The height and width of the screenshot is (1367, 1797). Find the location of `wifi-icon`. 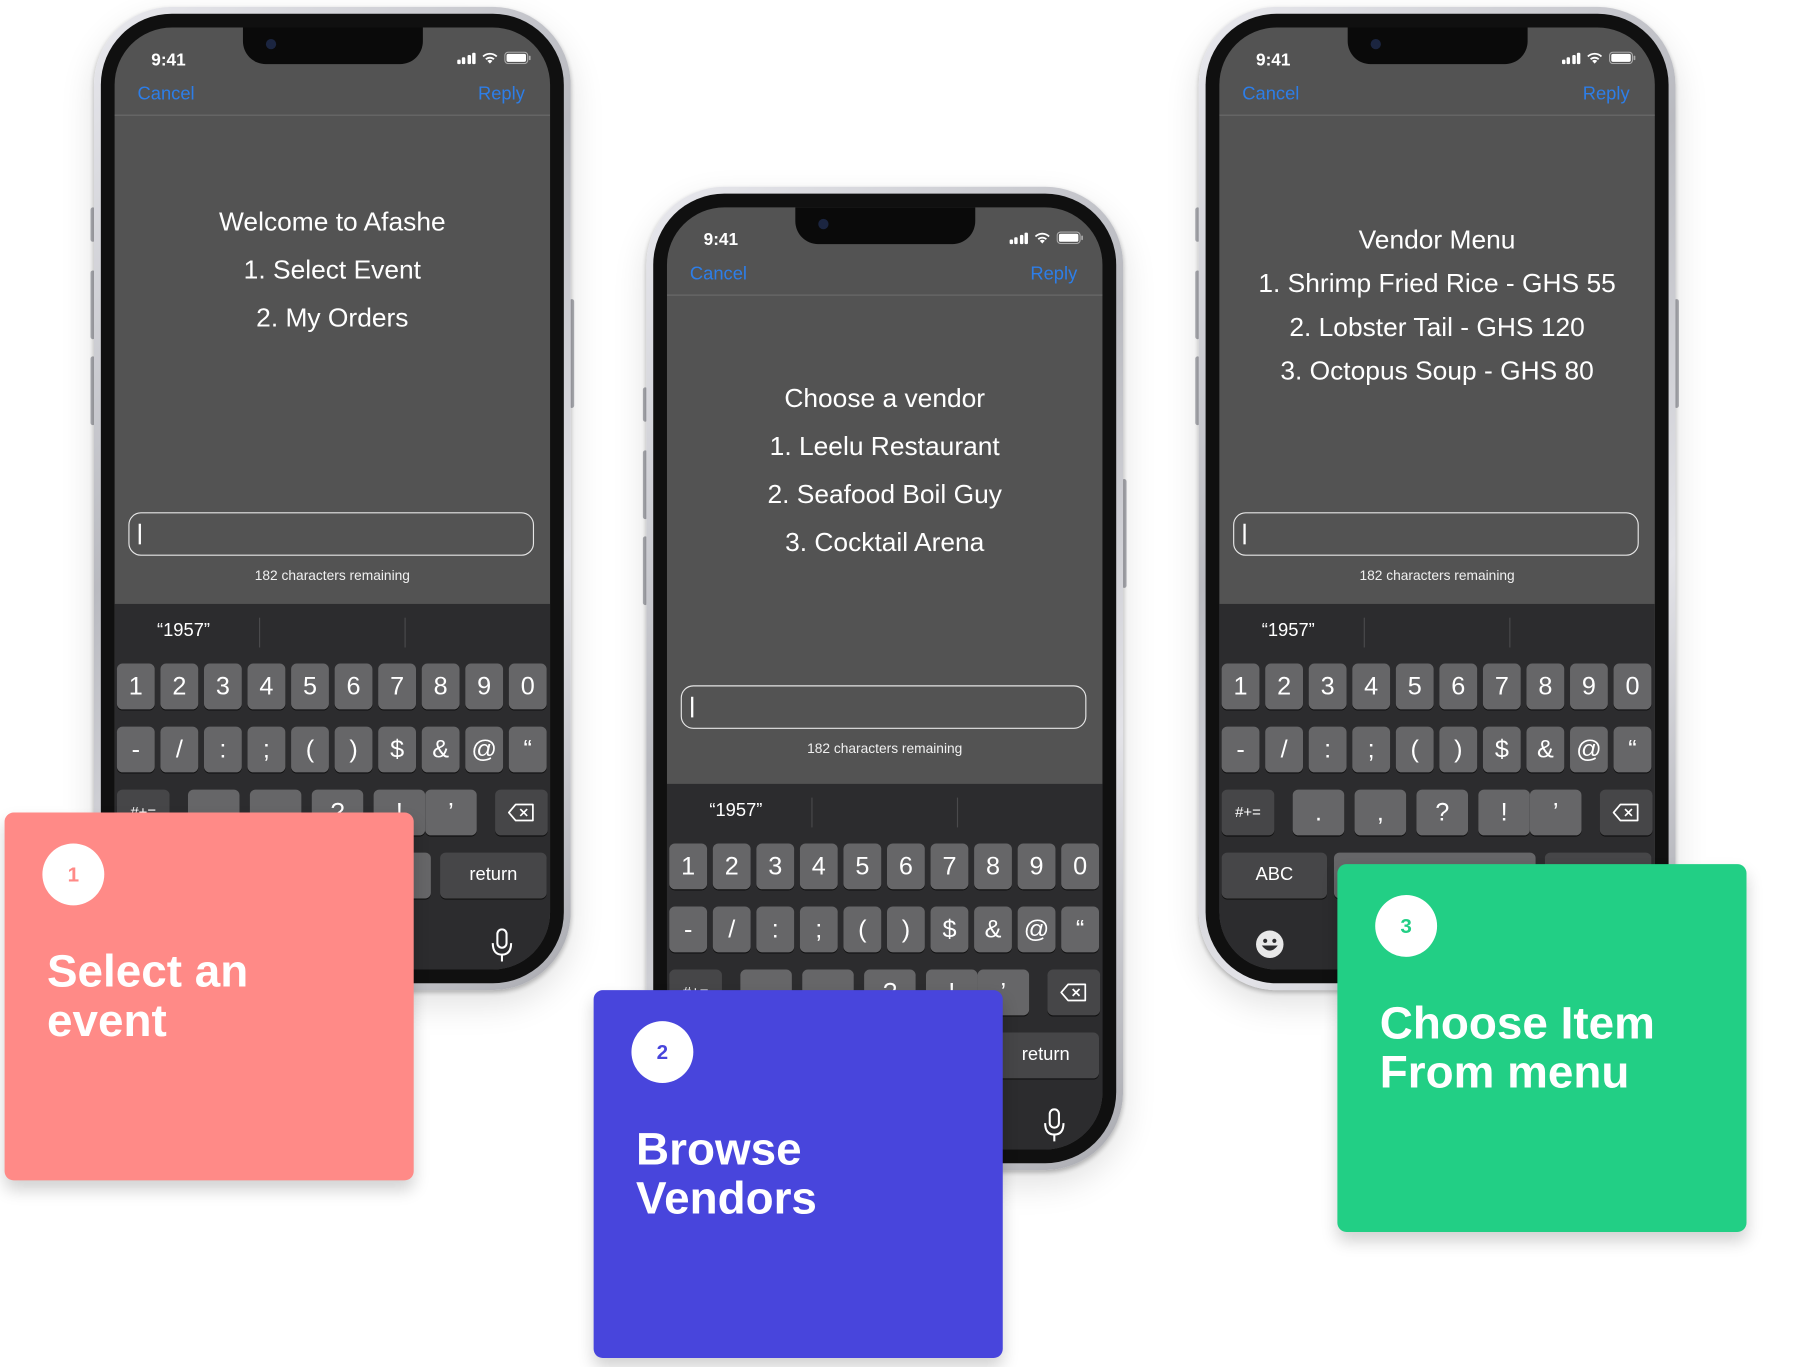

wifi-icon is located at coordinates (1594, 58).